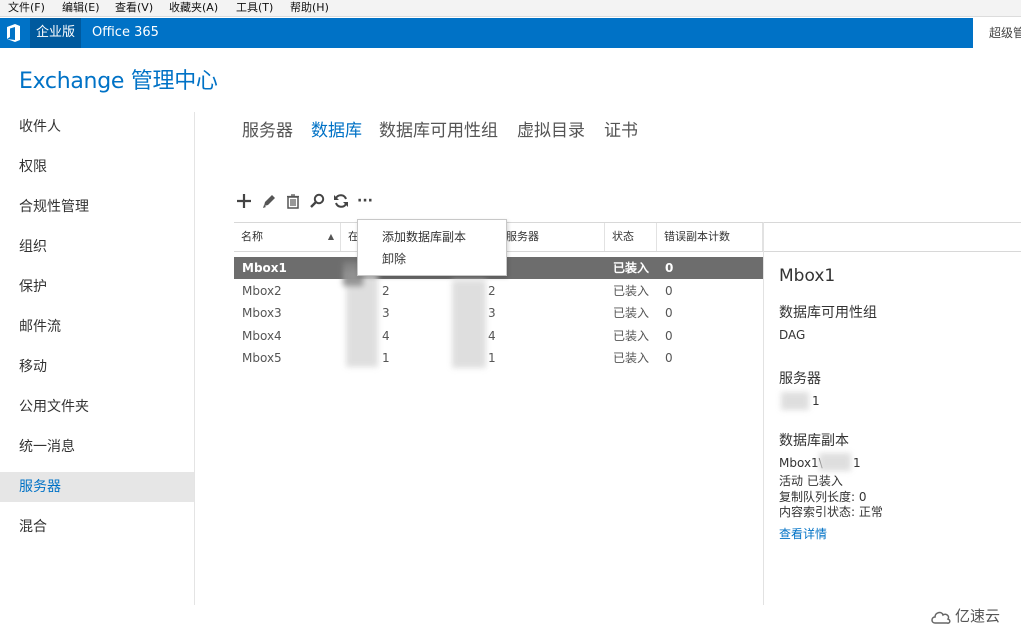 Image resolution: width=1021 pixels, height=628 pixels. Describe the element at coordinates (831, 512) in the screenshot. I see `content-index-state: 内容索引状态: 正常` at that location.